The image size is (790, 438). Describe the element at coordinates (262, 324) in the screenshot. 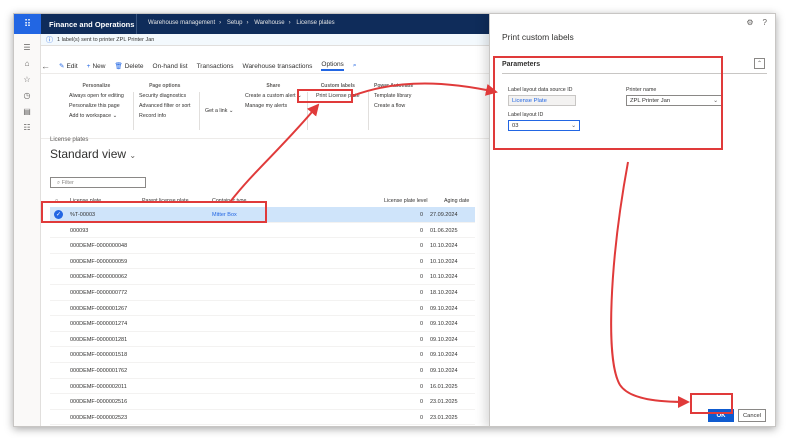

I see `table-row: 000DEMF-0000001274 0 09.10.2024` at that location.